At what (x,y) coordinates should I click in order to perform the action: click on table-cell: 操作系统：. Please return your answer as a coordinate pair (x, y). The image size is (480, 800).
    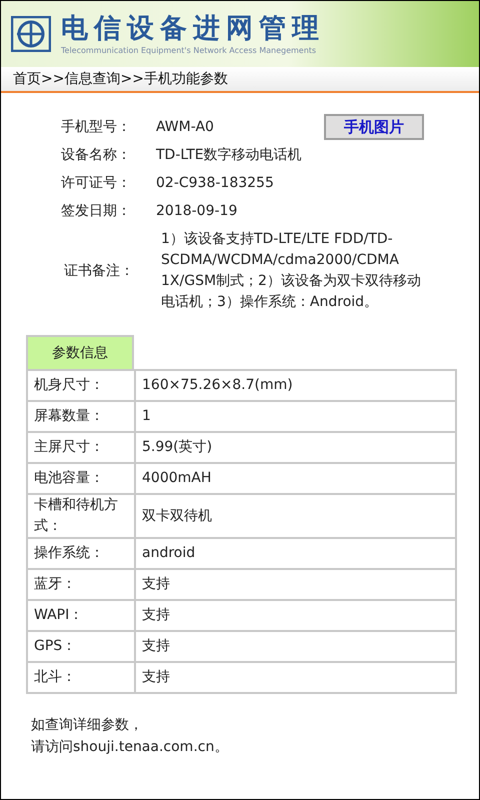
    Looking at the image, I should click on (81, 553).